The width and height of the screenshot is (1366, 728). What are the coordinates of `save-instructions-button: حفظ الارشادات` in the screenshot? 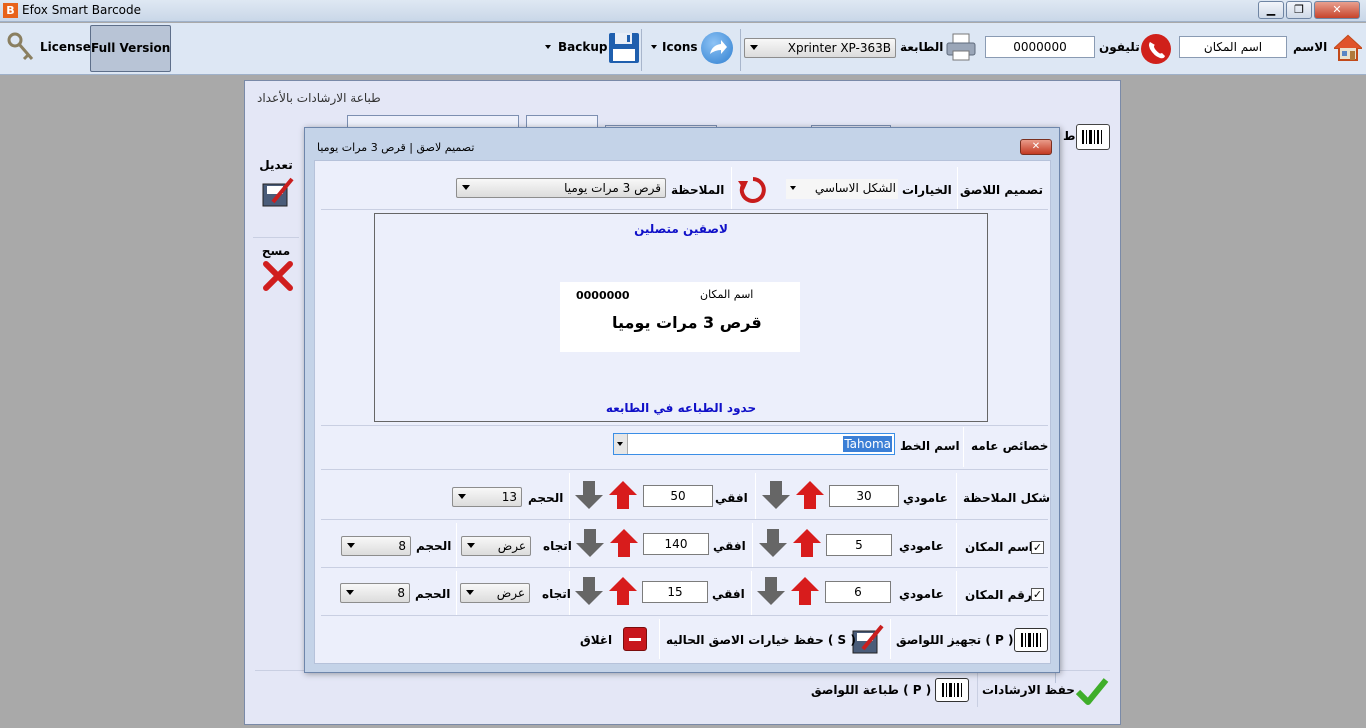 It's located at (1028, 690).